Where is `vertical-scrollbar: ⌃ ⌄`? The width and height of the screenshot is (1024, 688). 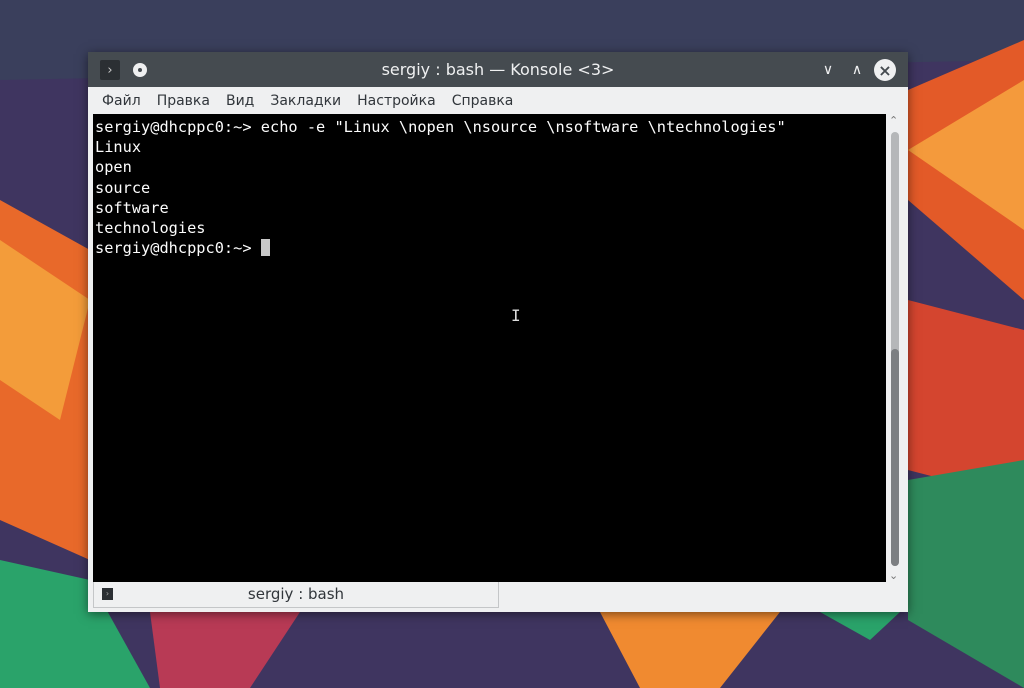 vertical-scrollbar: ⌃ ⌄ is located at coordinates (895, 348).